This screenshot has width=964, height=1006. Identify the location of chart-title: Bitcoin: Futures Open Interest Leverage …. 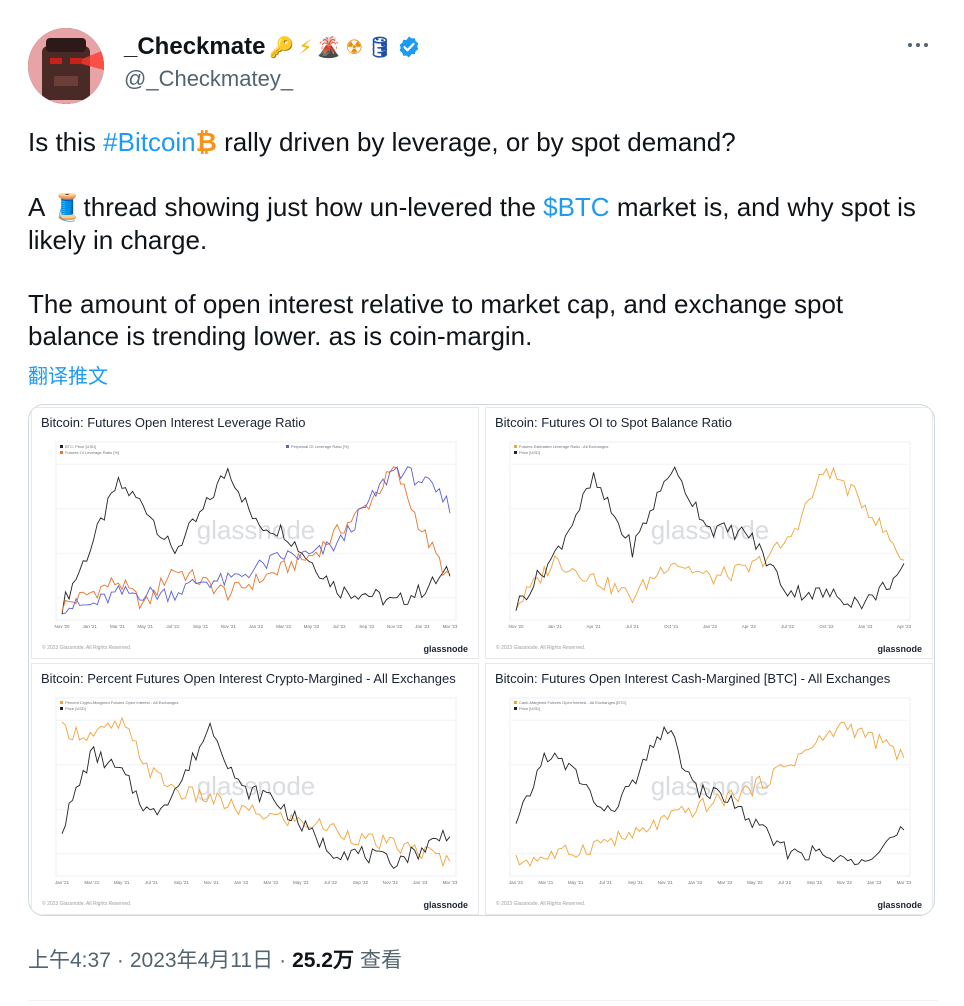
(173, 422).